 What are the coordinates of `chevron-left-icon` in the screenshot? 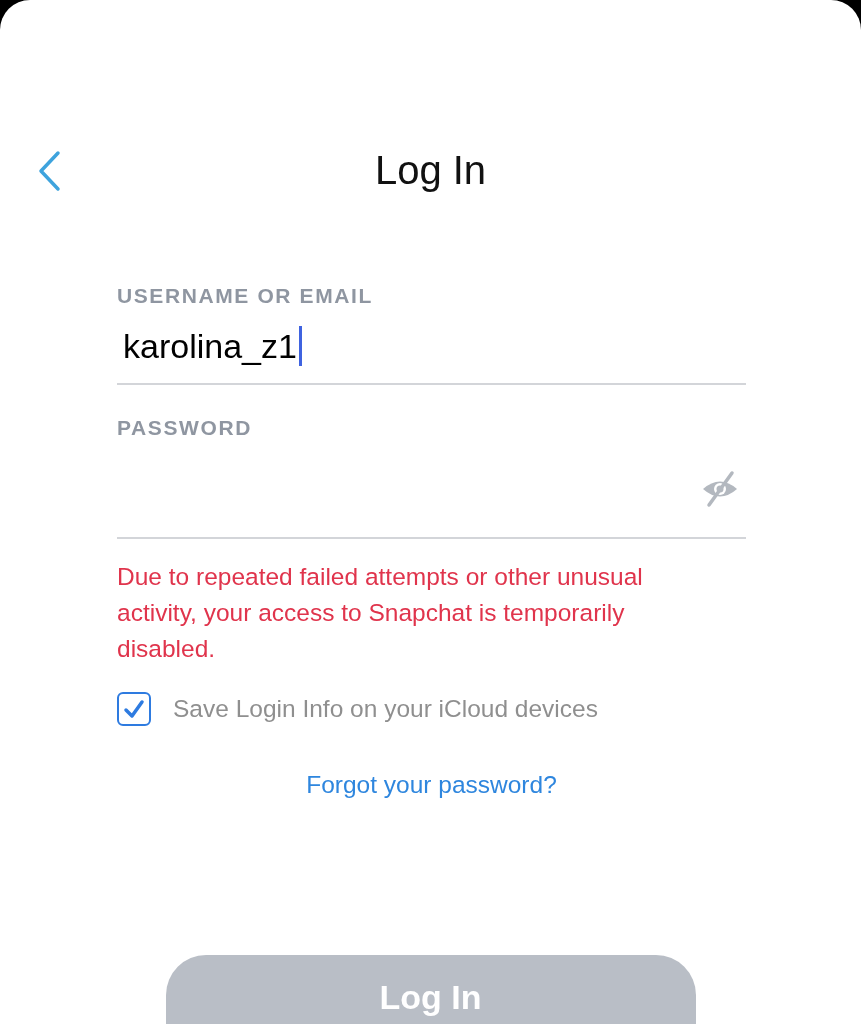 It's located at (49, 171).